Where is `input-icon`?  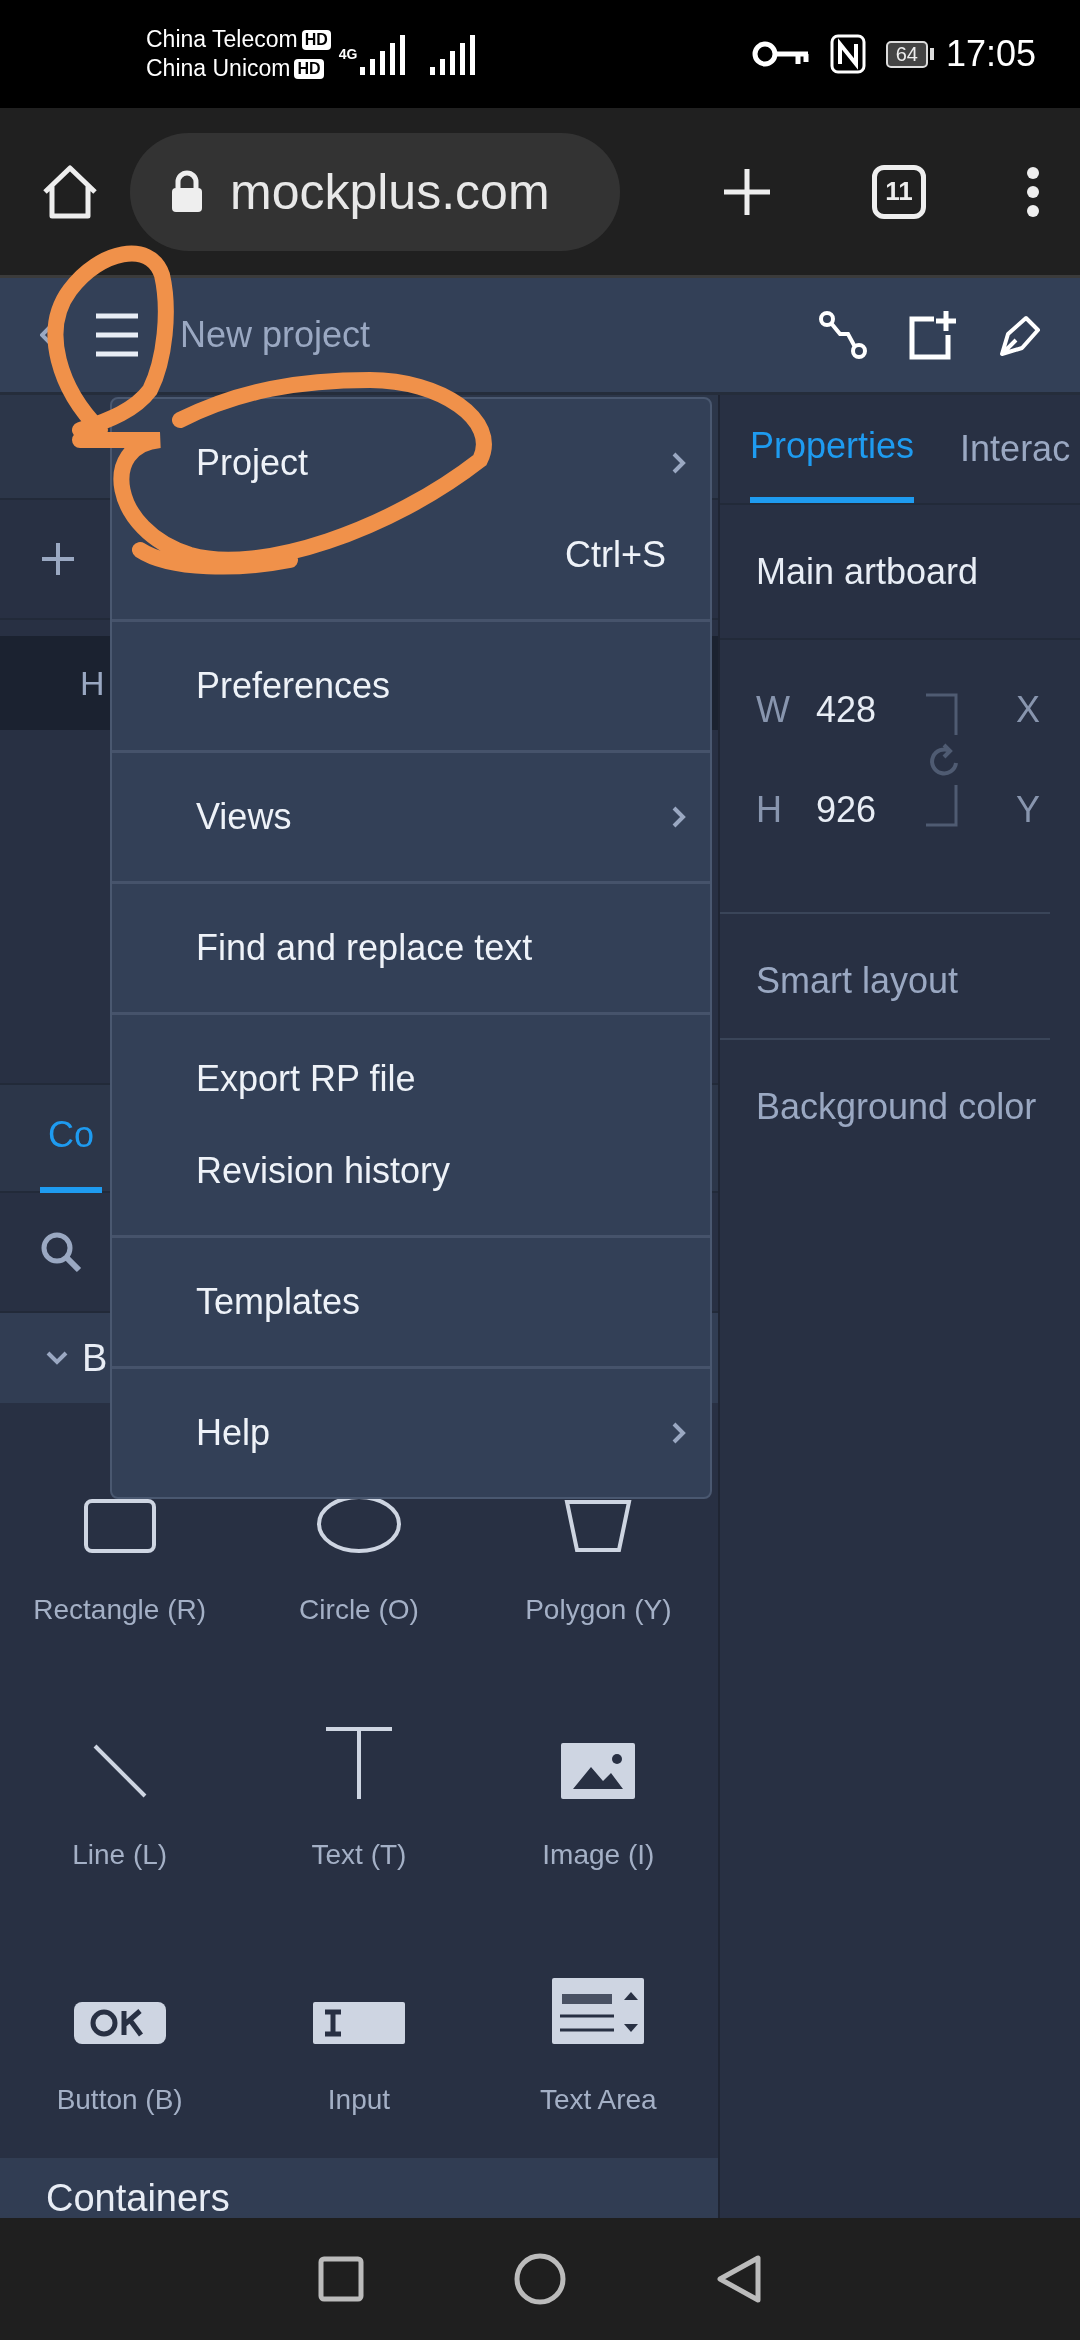 input-icon is located at coordinates (359, 2023).